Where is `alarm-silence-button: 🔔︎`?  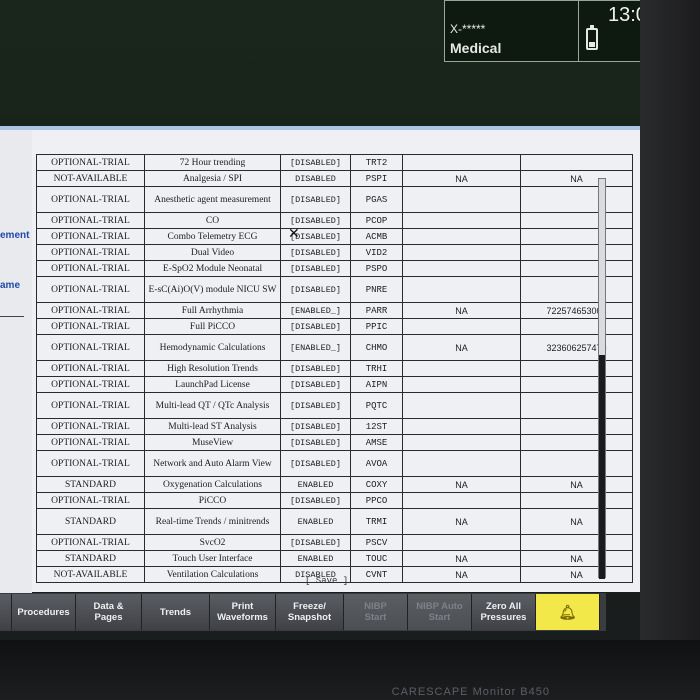 alarm-silence-button: 🔔︎ is located at coordinates (568, 612).